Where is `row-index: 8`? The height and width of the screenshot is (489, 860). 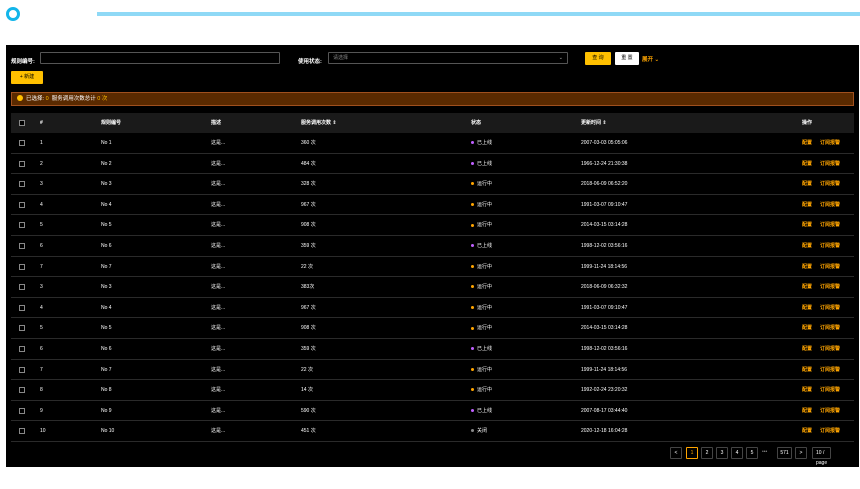 row-index: 8 is located at coordinates (41, 390).